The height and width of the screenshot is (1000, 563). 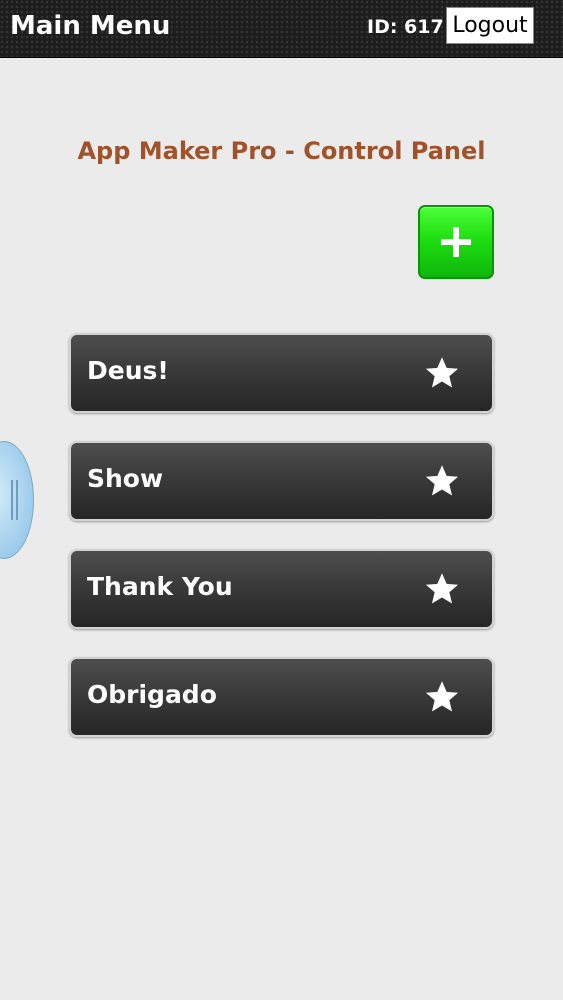 I want to click on list-item-label: Deus!, so click(x=128, y=370).